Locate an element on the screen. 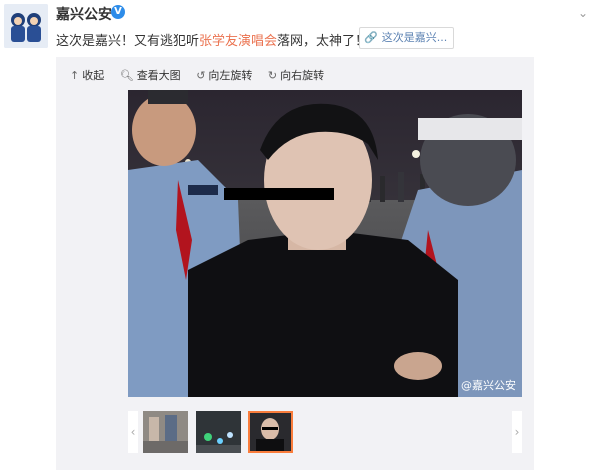 The image size is (600, 472). search-icon: 🔍︎ is located at coordinates (126, 75).